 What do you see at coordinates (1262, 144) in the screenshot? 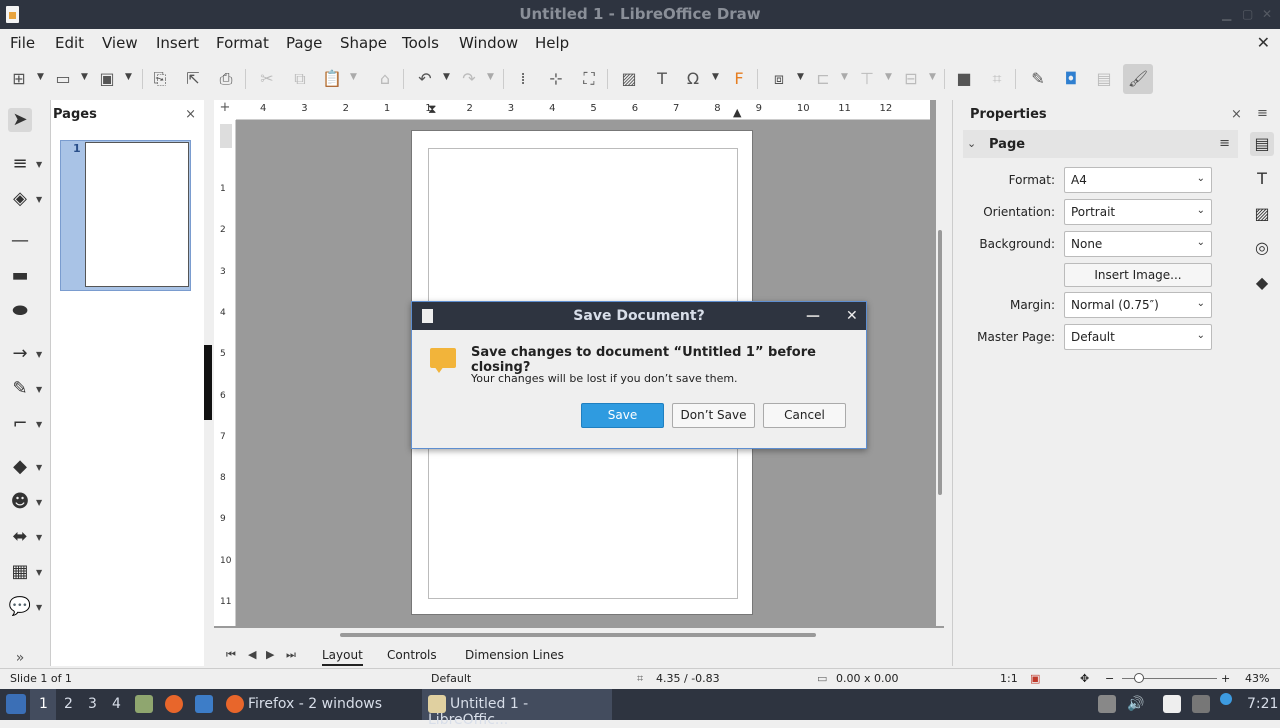
I see `properties-deck-icon: ▤` at bounding box center [1262, 144].